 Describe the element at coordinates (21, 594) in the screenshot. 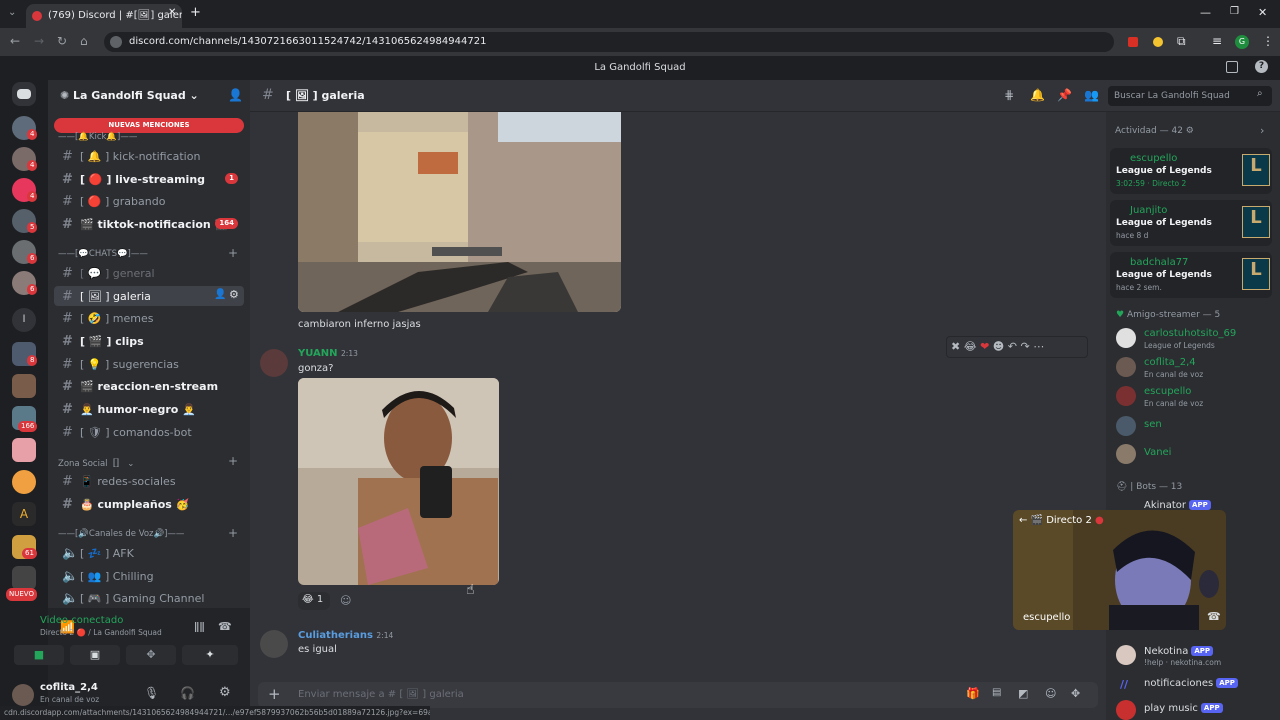

I see `new-servers-pill: NUEVO` at that location.